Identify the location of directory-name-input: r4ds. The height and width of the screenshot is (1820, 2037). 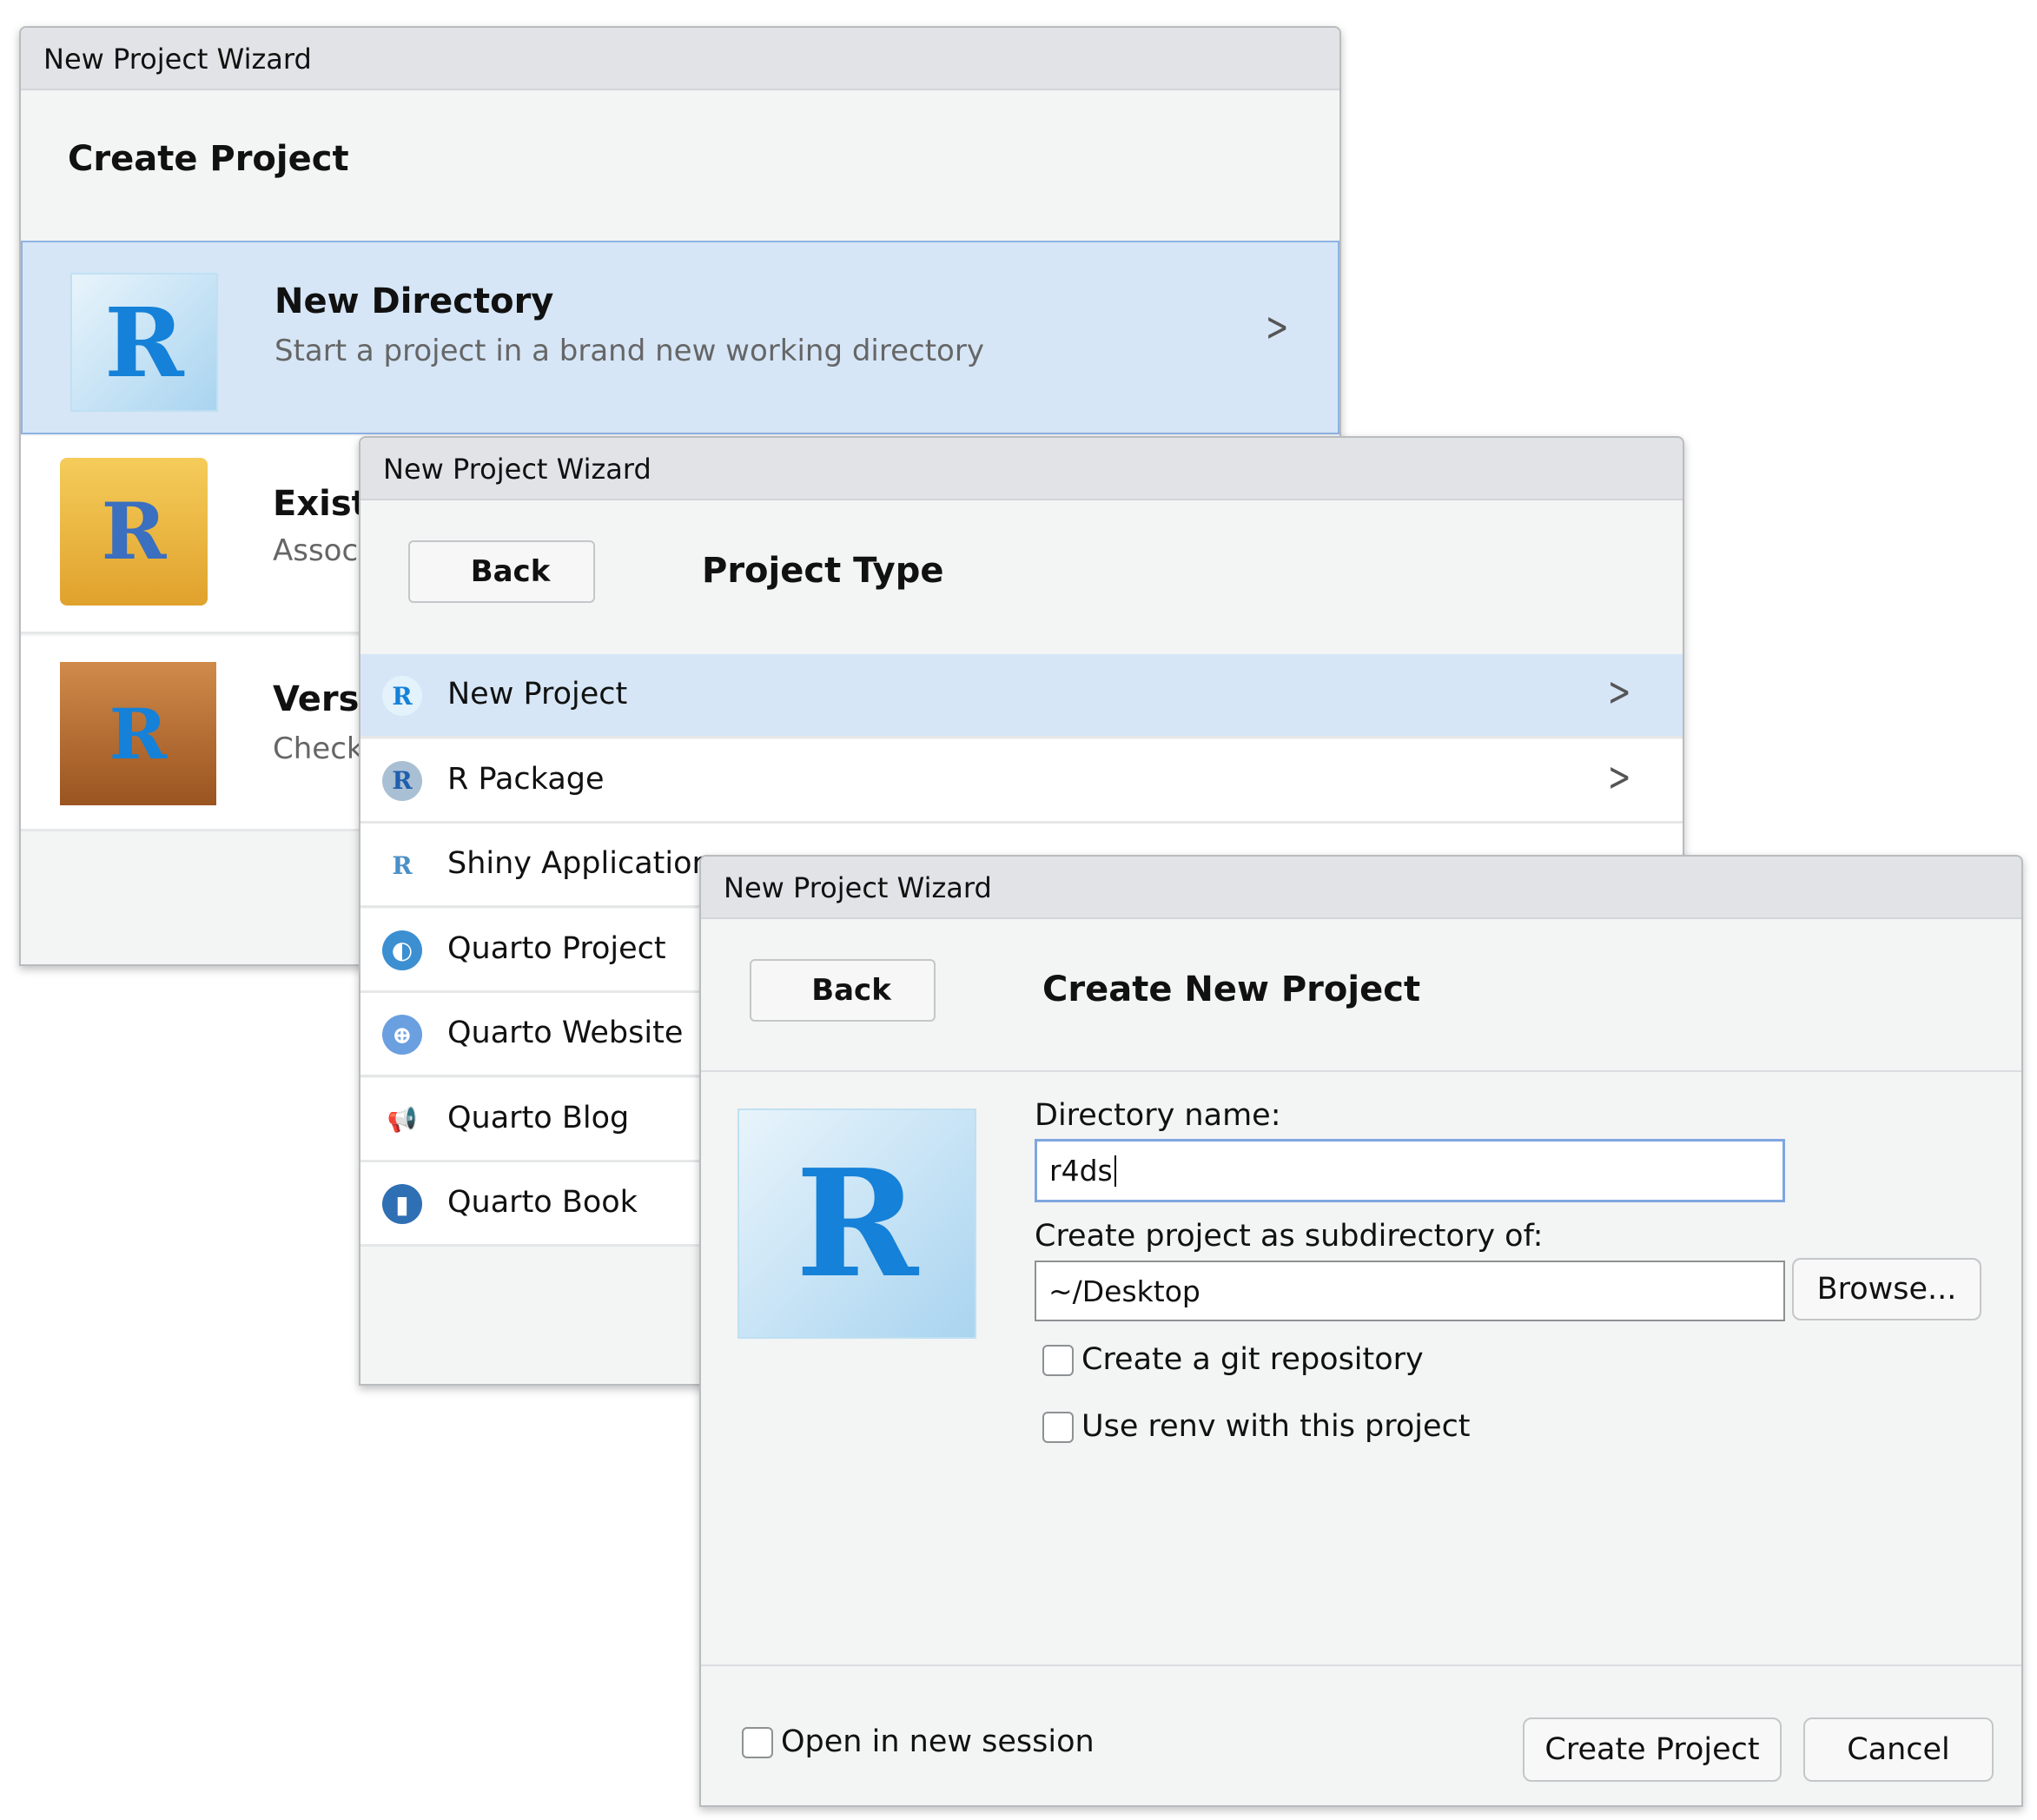
(1410, 1170).